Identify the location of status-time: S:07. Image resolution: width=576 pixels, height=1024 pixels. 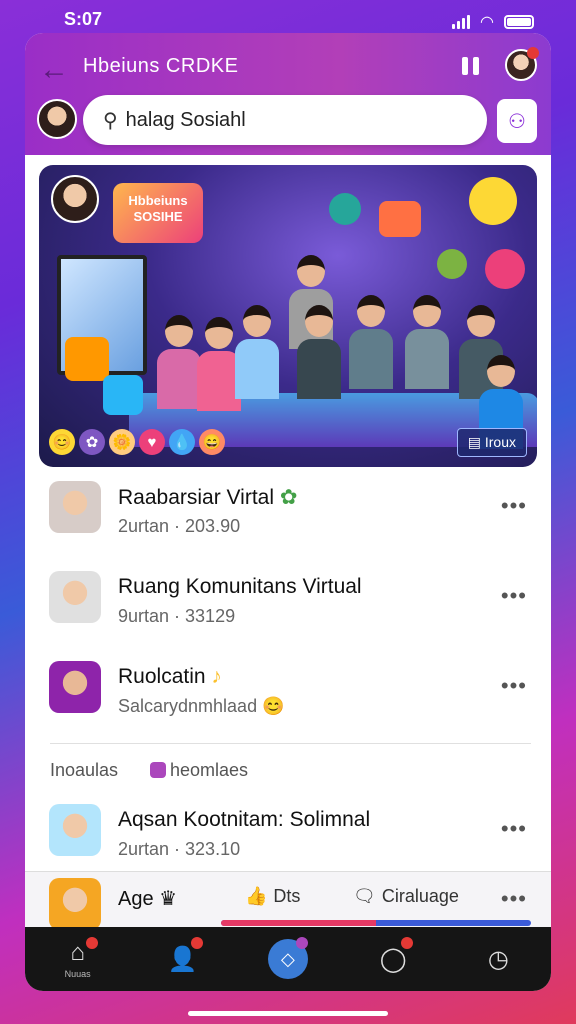
(83, 19).